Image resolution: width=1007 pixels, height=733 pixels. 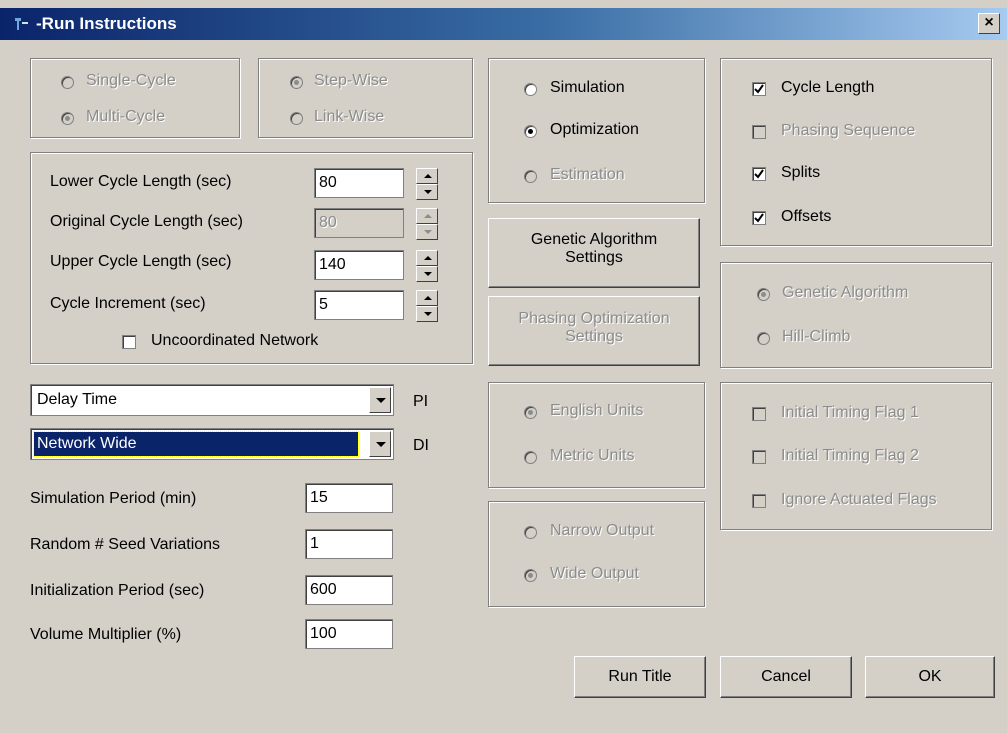 I want to click on original-cycle-spinner, so click(x=427, y=224).